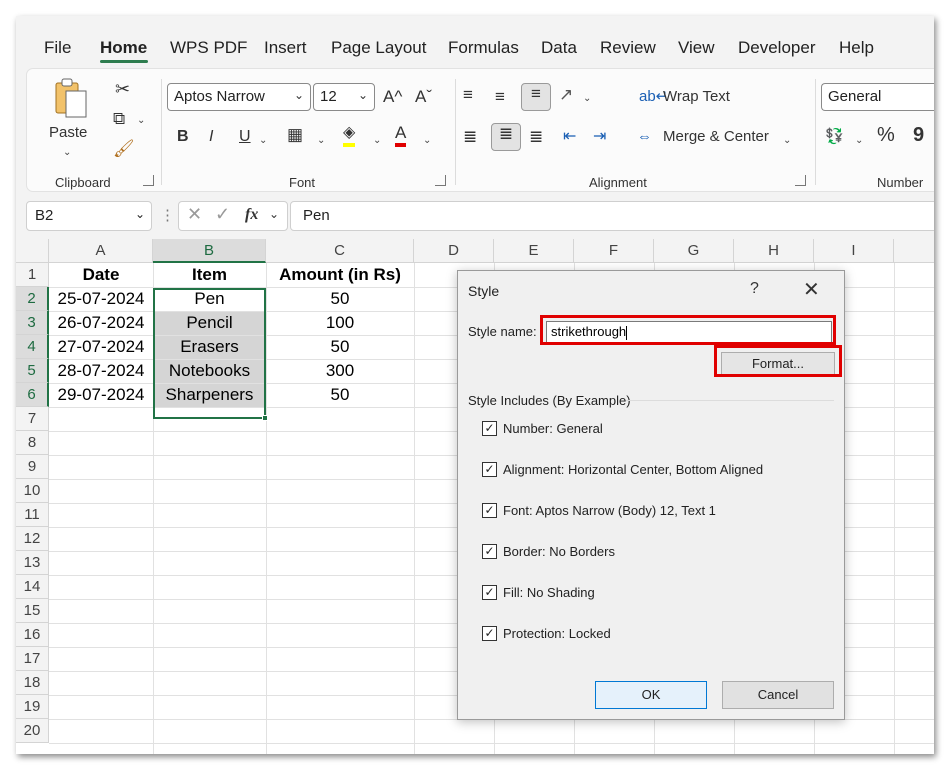 The height and width of the screenshot is (770, 950). What do you see at coordinates (349, 135) in the screenshot?
I see `fill-color-icon: ◈` at bounding box center [349, 135].